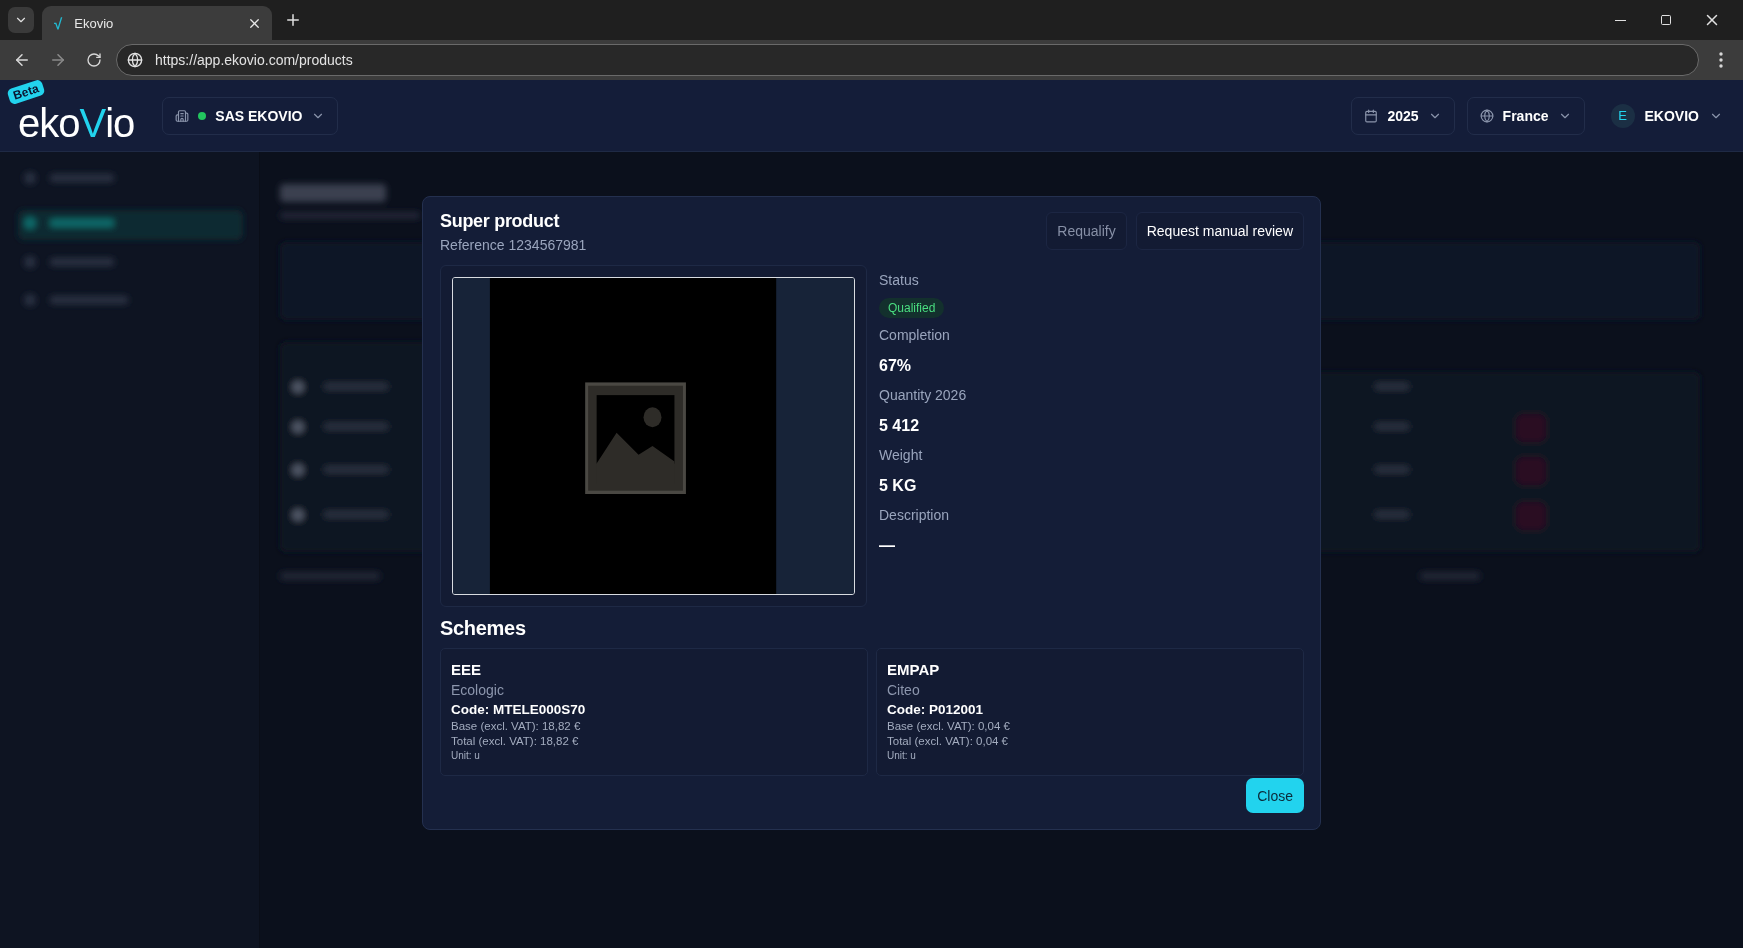 The height and width of the screenshot is (948, 1743). I want to click on address-bar: https://app.ekovio.com/products, so click(907, 60).